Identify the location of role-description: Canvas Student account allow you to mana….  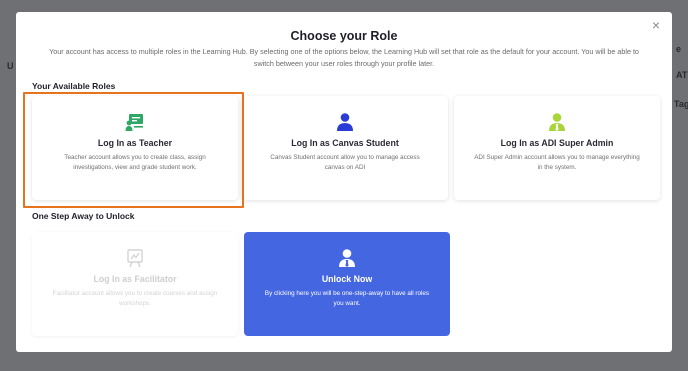
(345, 162).